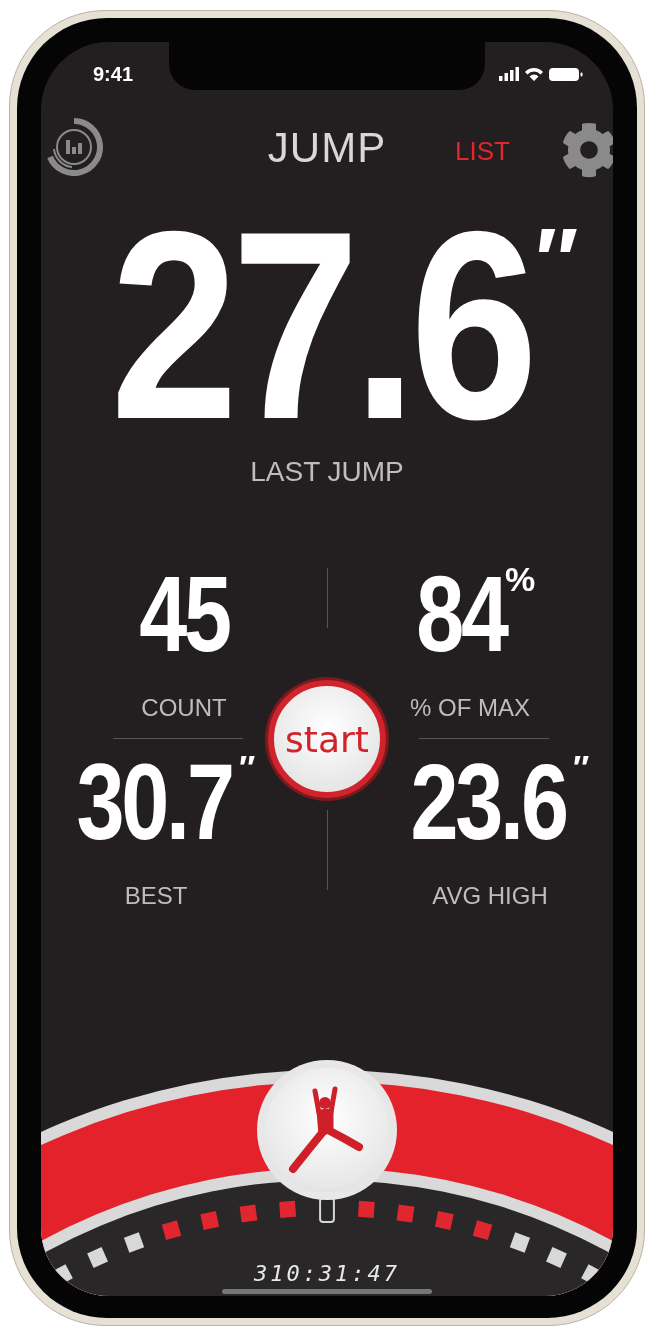  What do you see at coordinates (327, 472) in the screenshot?
I see `last-jump-label: LAST JUMP` at bounding box center [327, 472].